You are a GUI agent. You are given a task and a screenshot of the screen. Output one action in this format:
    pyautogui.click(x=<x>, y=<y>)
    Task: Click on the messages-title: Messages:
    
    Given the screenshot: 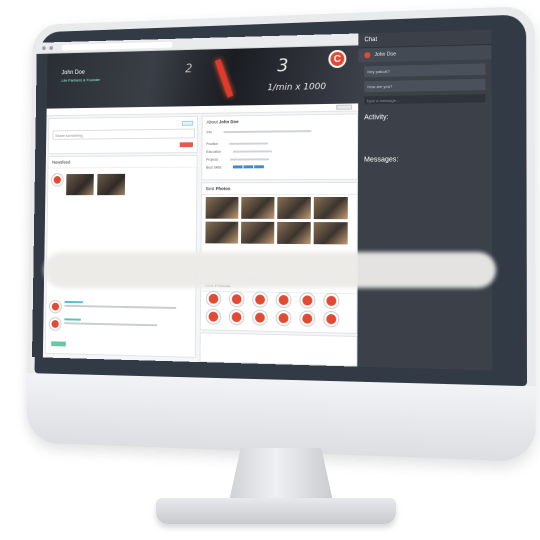 What is the action you would take?
    pyautogui.click(x=425, y=158)
    